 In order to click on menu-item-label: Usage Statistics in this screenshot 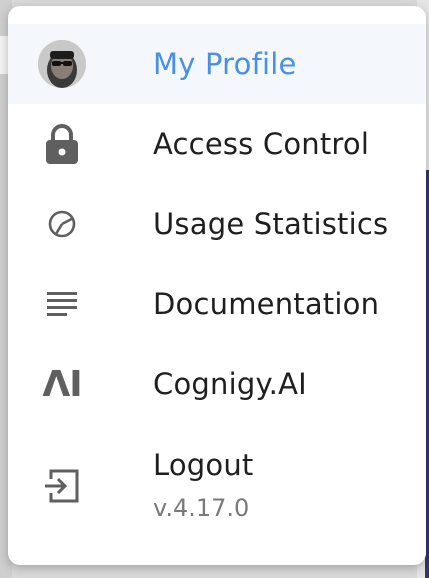, I will do `click(271, 224)`.